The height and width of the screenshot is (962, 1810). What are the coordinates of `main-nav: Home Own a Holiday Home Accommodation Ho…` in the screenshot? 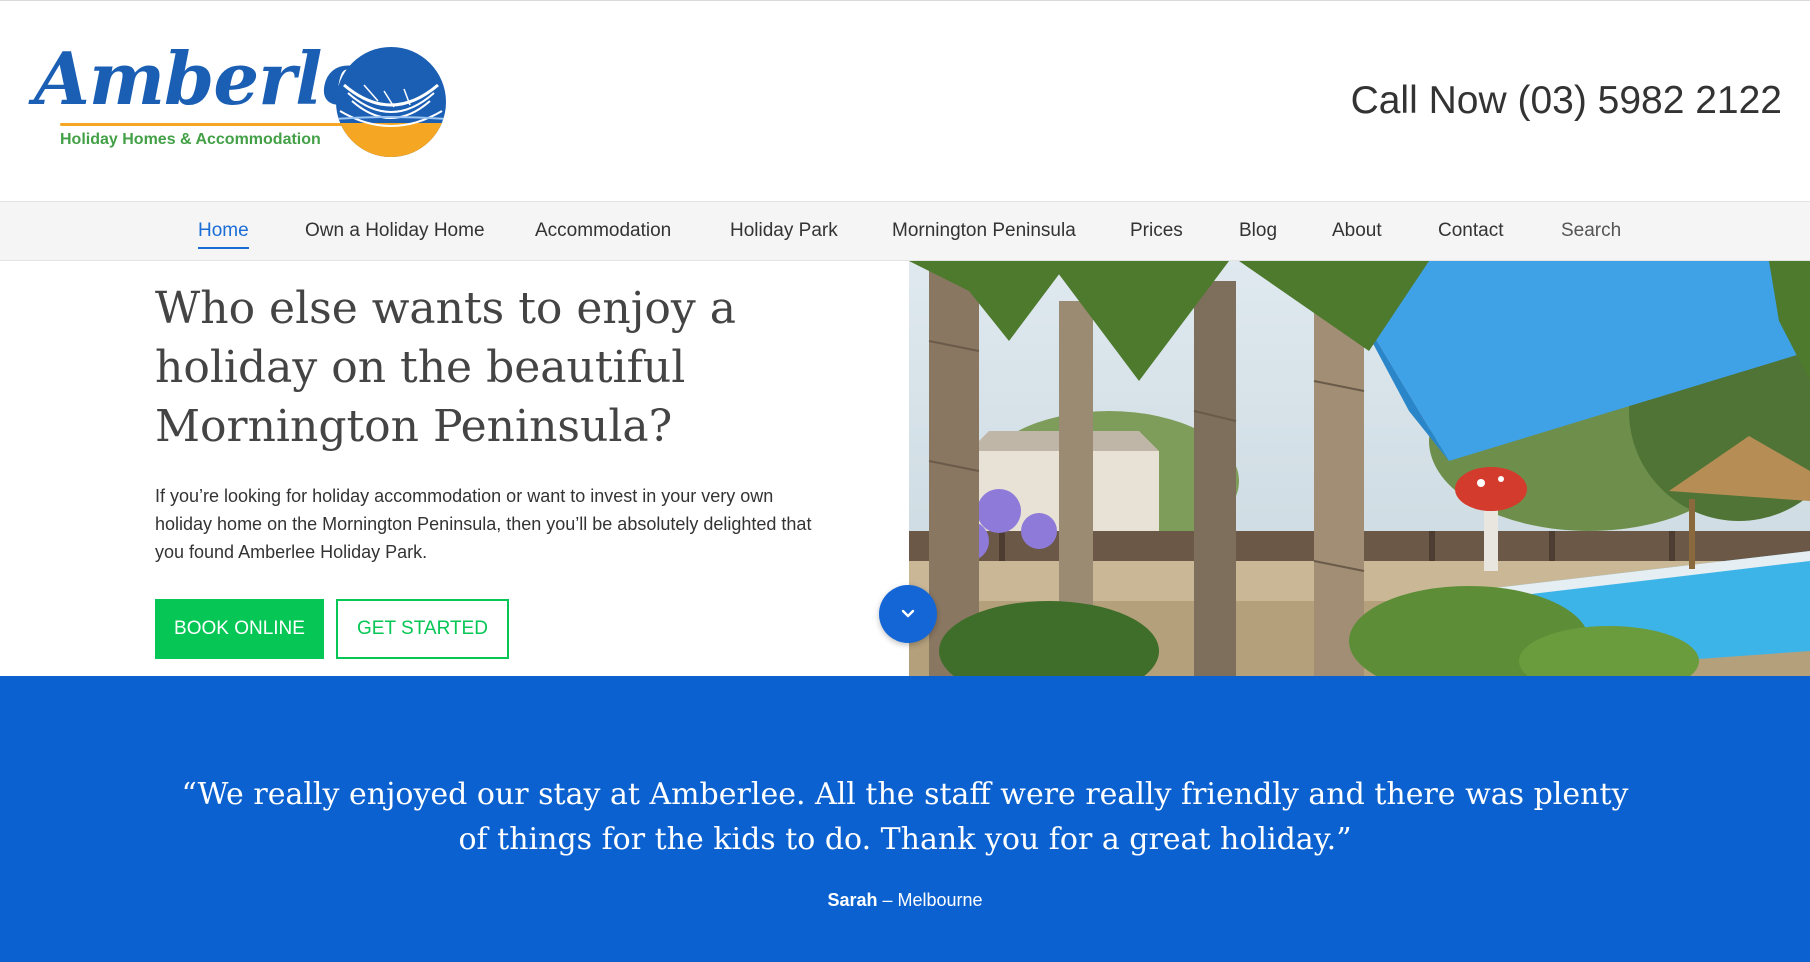 It's located at (905, 231).